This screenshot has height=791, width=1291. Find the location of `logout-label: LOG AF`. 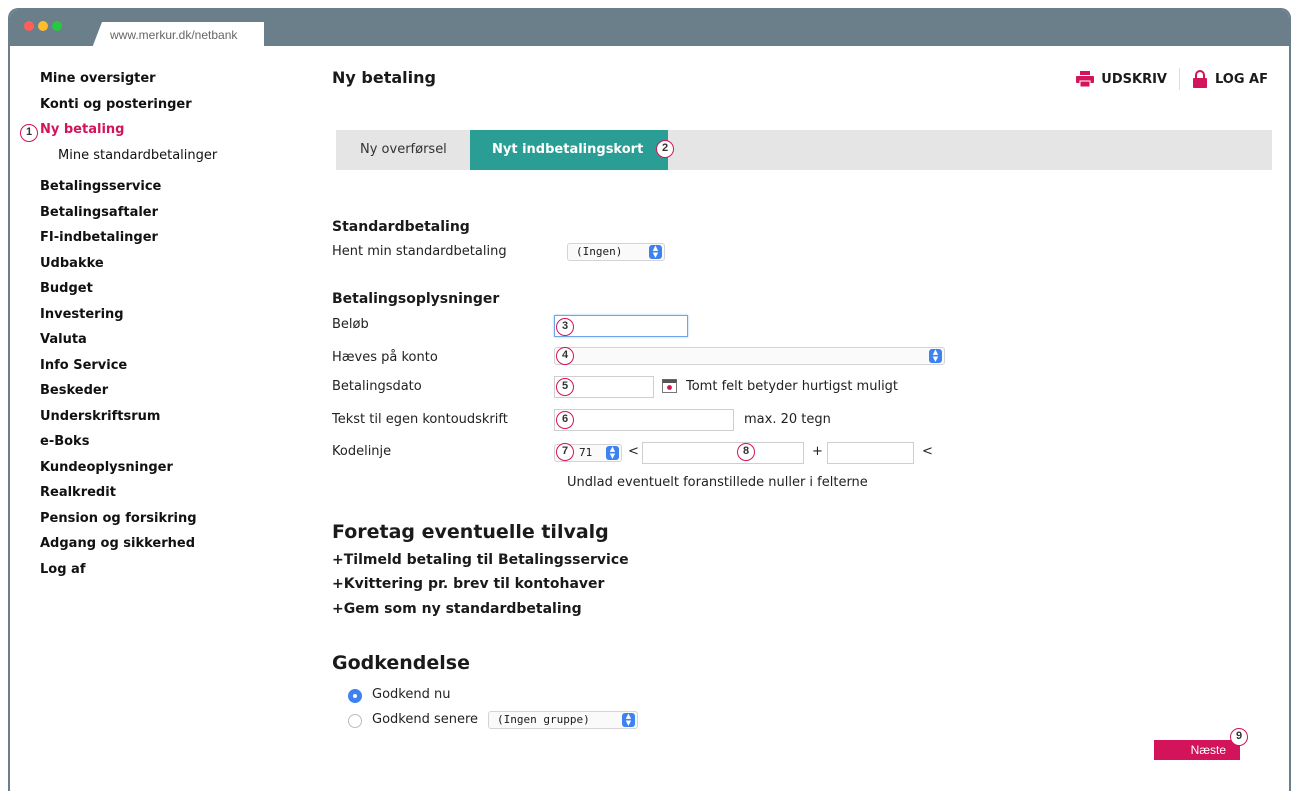

logout-label: LOG AF is located at coordinates (1241, 79).